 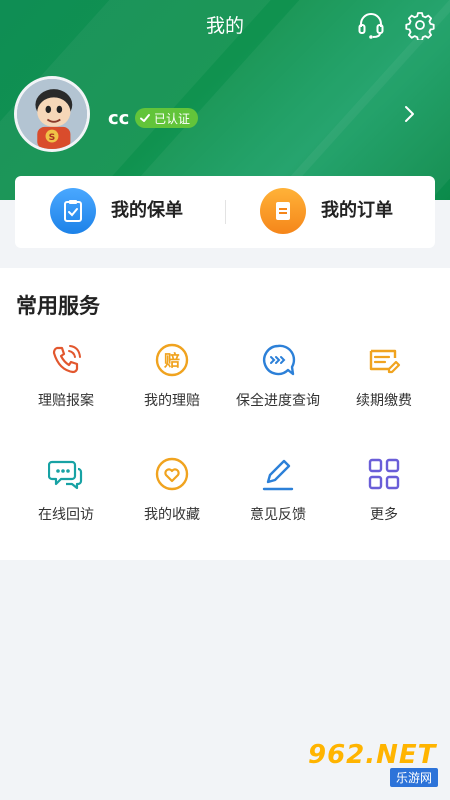 I want to click on service-label: 更多, so click(x=384, y=515).